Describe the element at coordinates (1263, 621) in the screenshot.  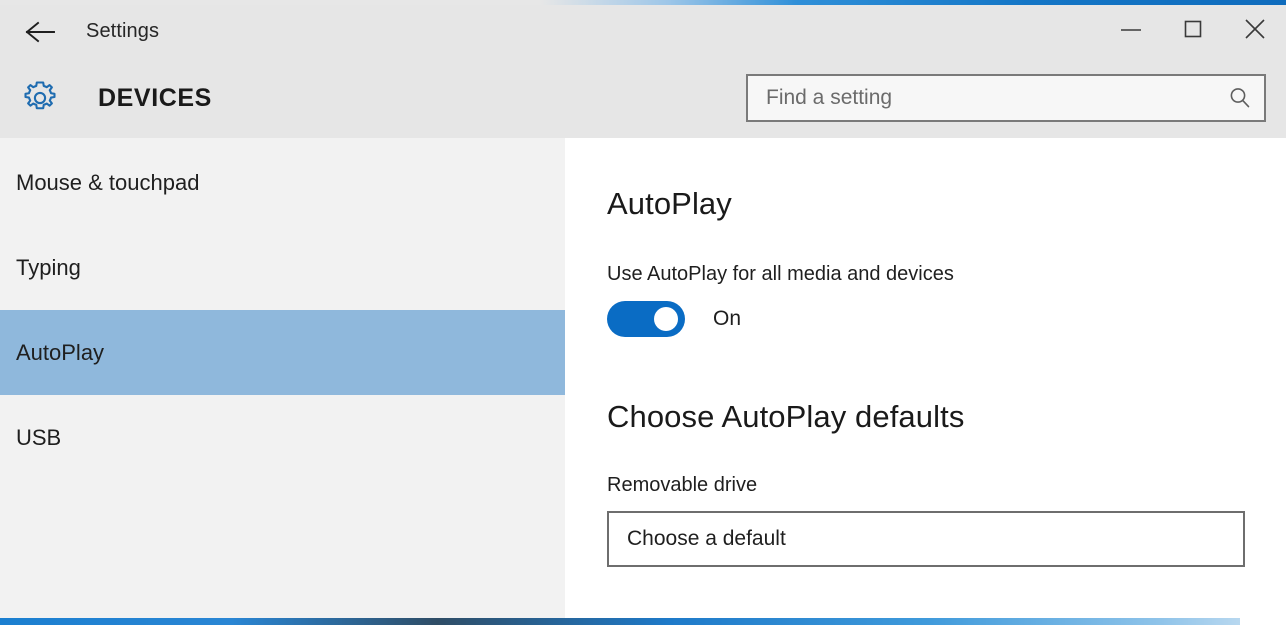
I see `bottom-accent-gap` at that location.